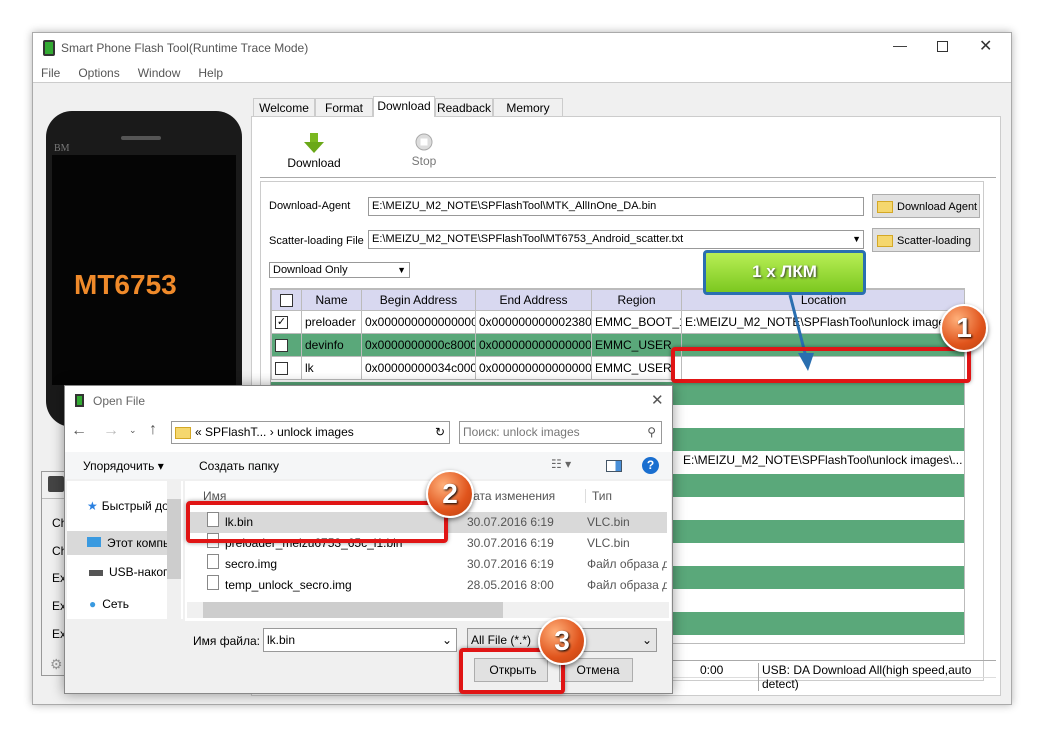 The height and width of the screenshot is (739, 1046). Describe the element at coordinates (821, 365) in the screenshot. I see `highlight-location` at that location.